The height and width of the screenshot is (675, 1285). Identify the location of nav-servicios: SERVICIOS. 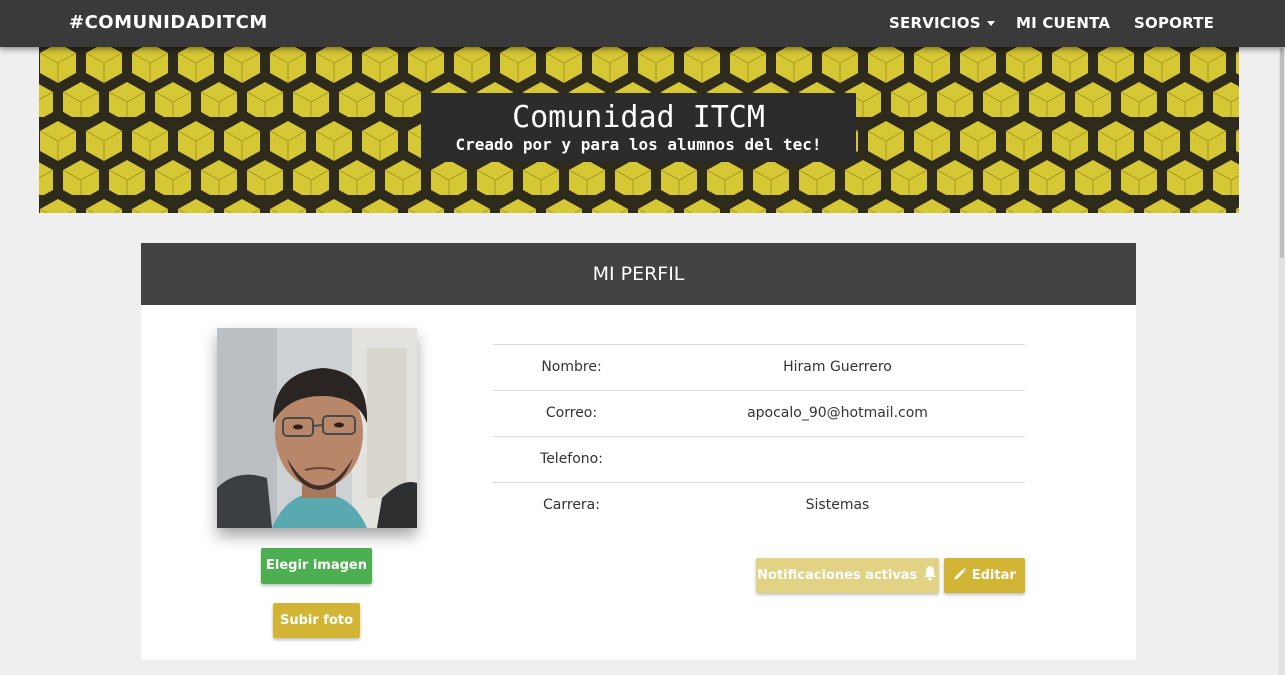
(942, 23).